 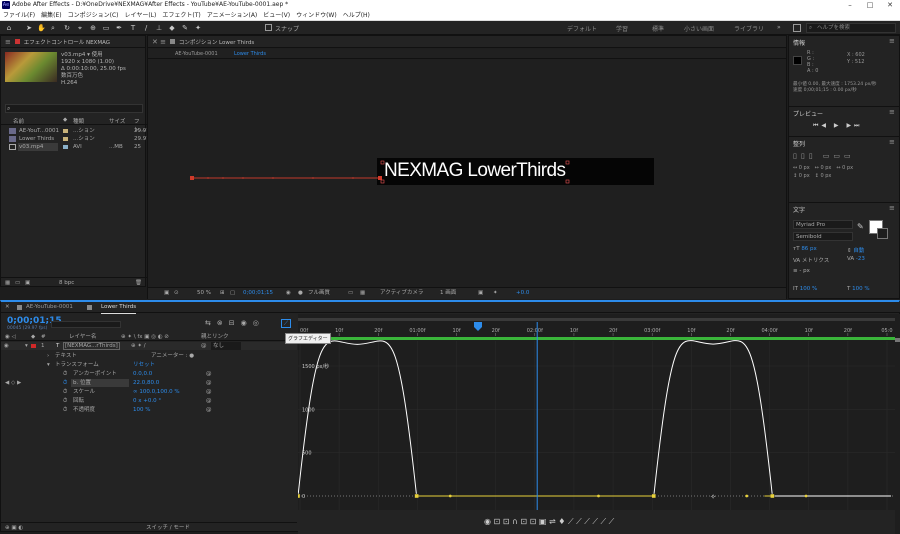 What do you see at coordinates (106, 28) in the screenshot?
I see `rectangle-tool-icon: ▭` at bounding box center [106, 28].